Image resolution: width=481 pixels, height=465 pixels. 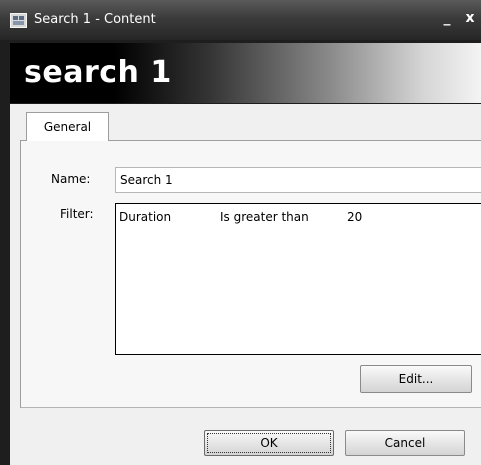 I want to click on window-title: Search 1 - Content, so click(x=95, y=19).